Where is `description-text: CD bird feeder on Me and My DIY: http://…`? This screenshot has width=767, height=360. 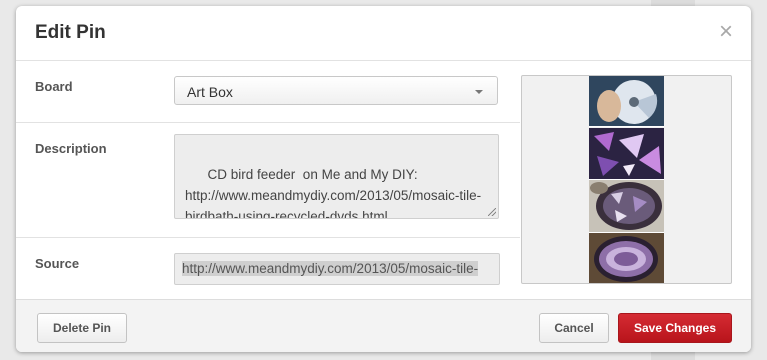
description-text: CD bird feeder on Me and My DIY: http://… is located at coordinates (333, 193).